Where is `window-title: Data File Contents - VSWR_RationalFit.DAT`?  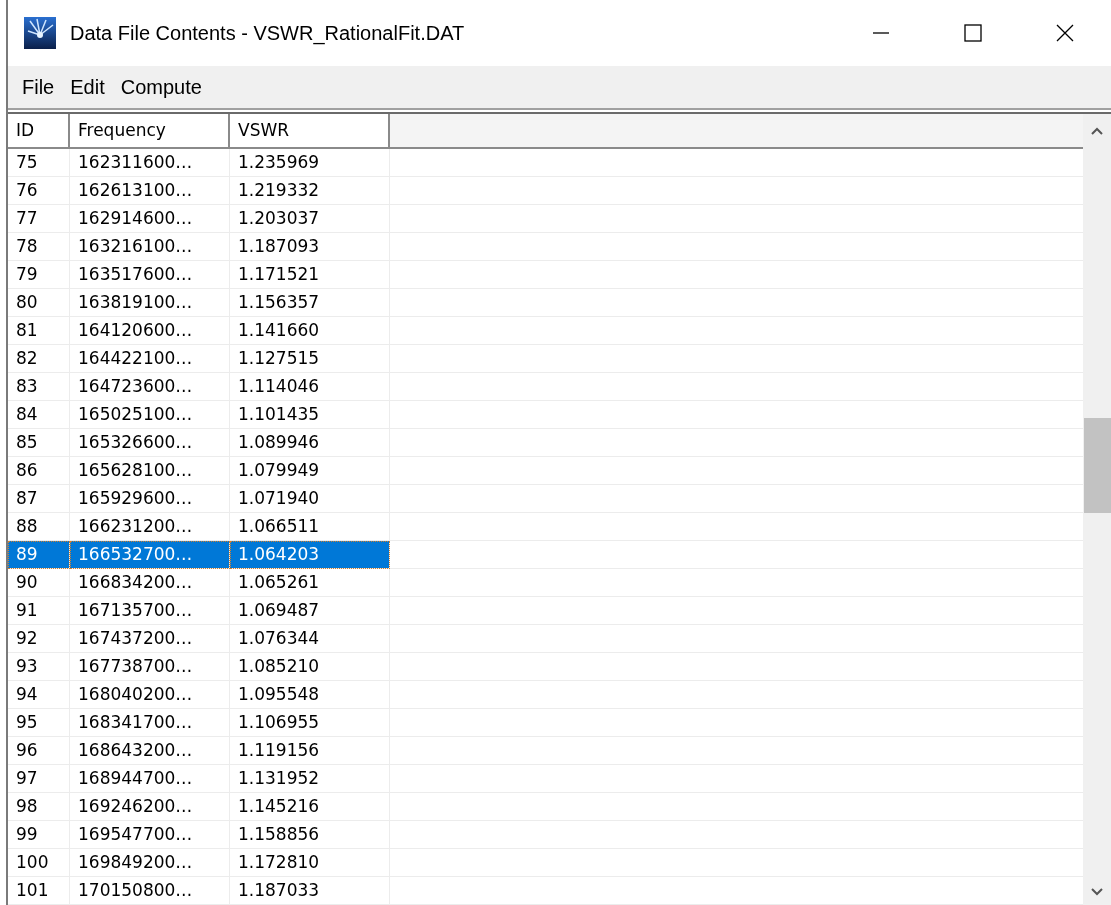
window-title: Data File Contents - VSWR_RationalFit.DAT is located at coordinates (268, 33).